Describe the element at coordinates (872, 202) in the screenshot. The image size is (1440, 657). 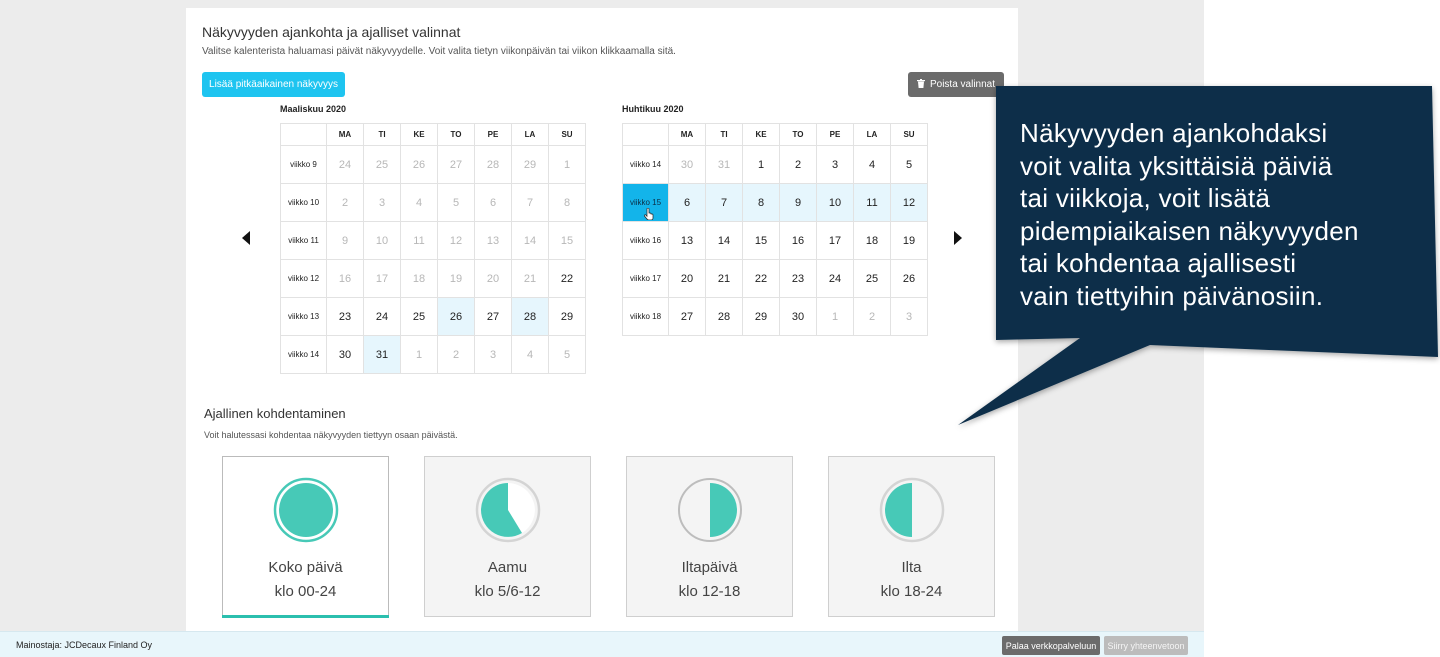
I see `calendar-day-selected: 11` at that location.